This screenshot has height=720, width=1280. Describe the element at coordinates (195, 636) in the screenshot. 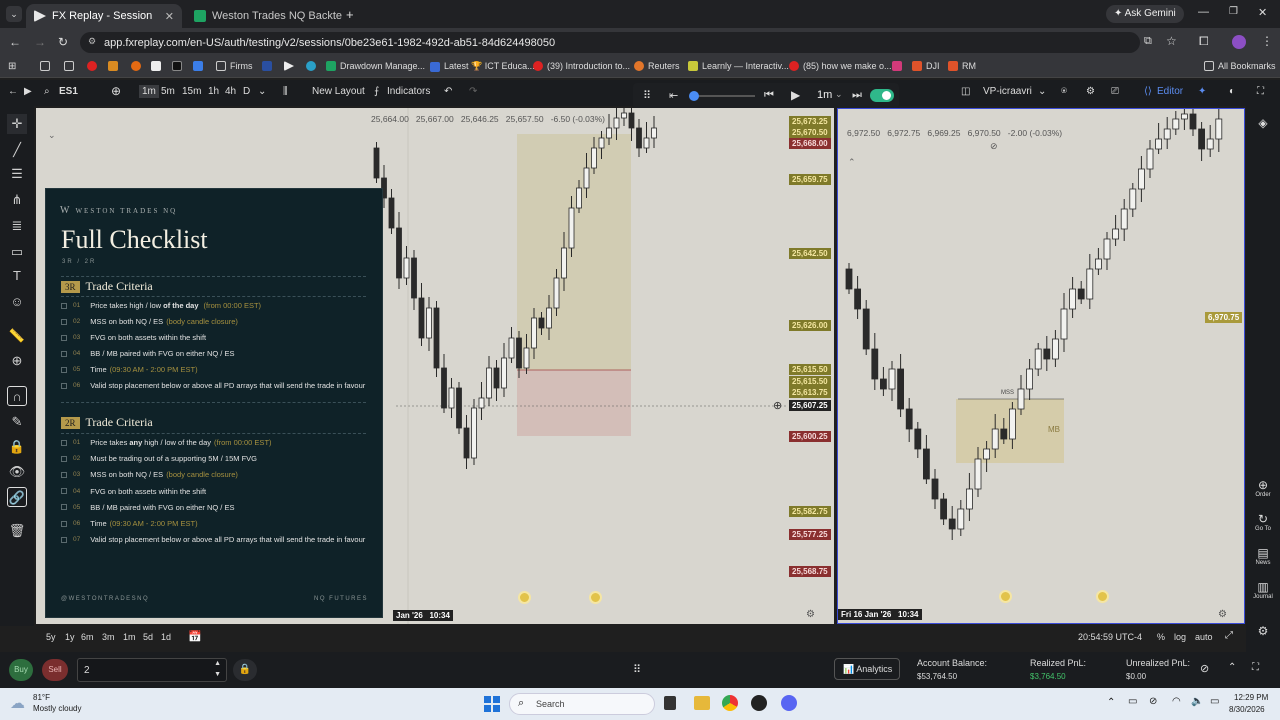

I see `date-range-icon: 📅` at that location.